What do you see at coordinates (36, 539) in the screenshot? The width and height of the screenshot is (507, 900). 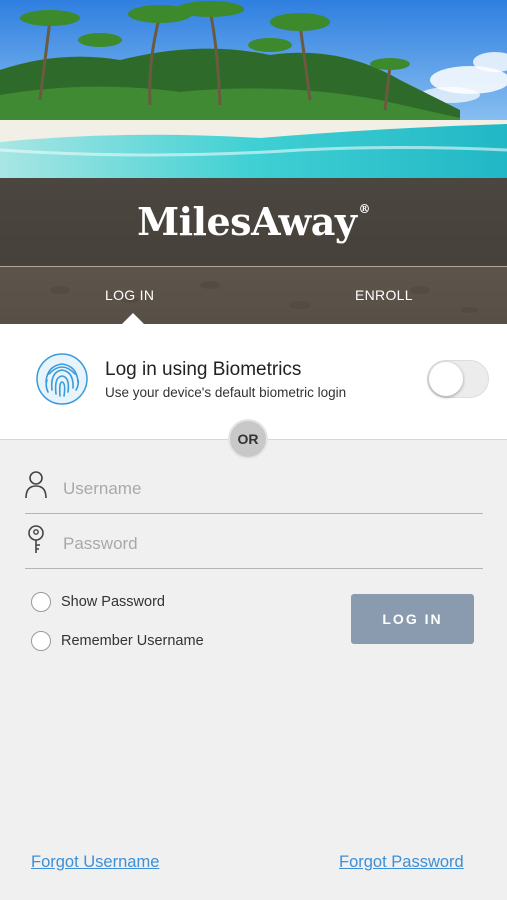 I see `key-icon` at bounding box center [36, 539].